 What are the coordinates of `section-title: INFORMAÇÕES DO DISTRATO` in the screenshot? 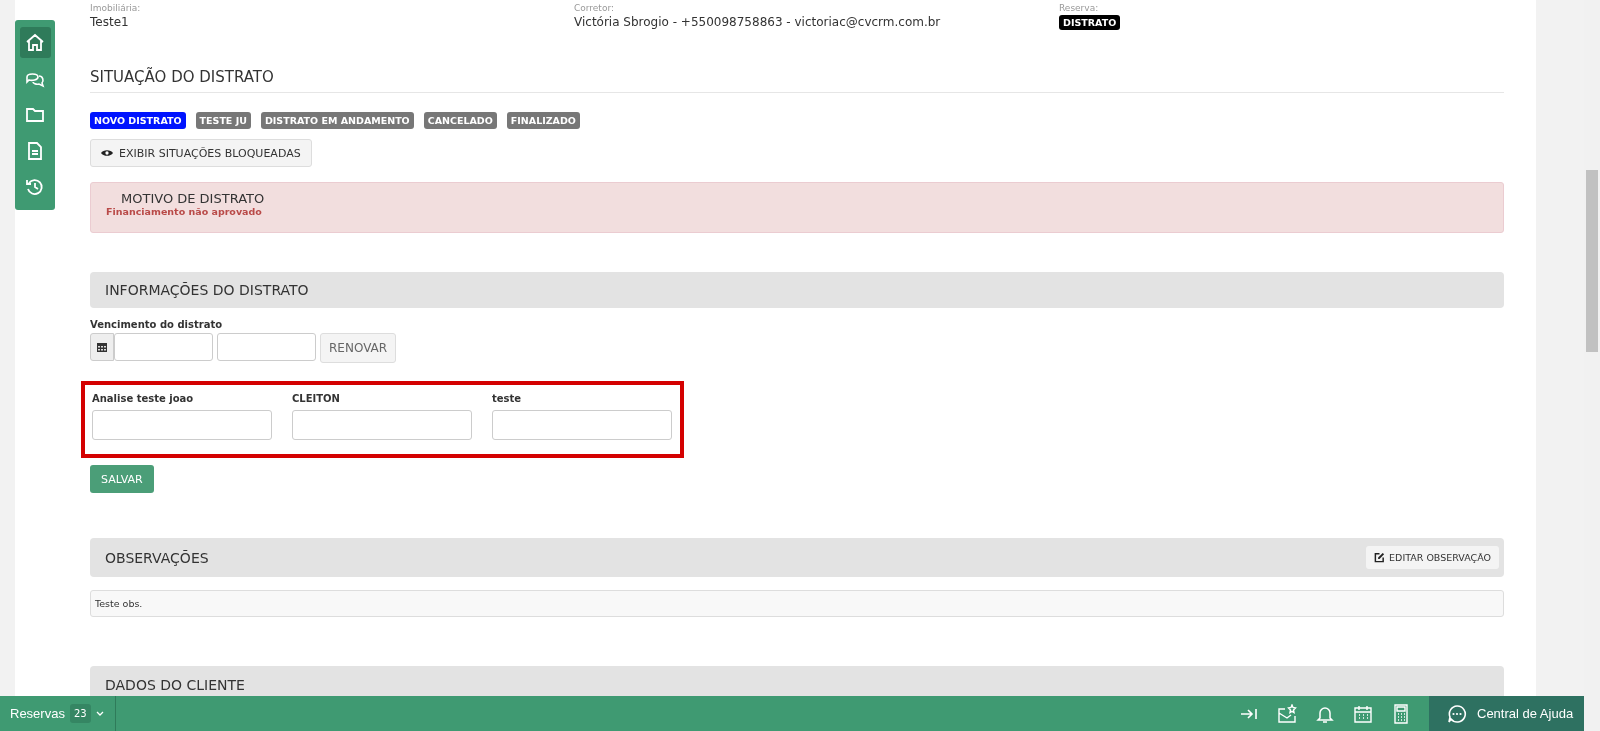 It's located at (207, 290).